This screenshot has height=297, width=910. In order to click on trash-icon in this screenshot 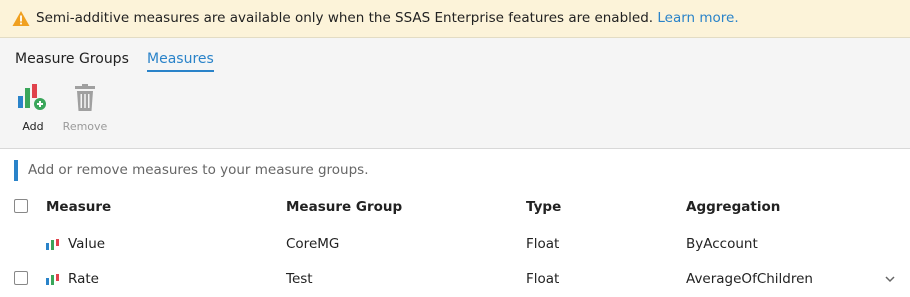, I will do `click(85, 98)`.